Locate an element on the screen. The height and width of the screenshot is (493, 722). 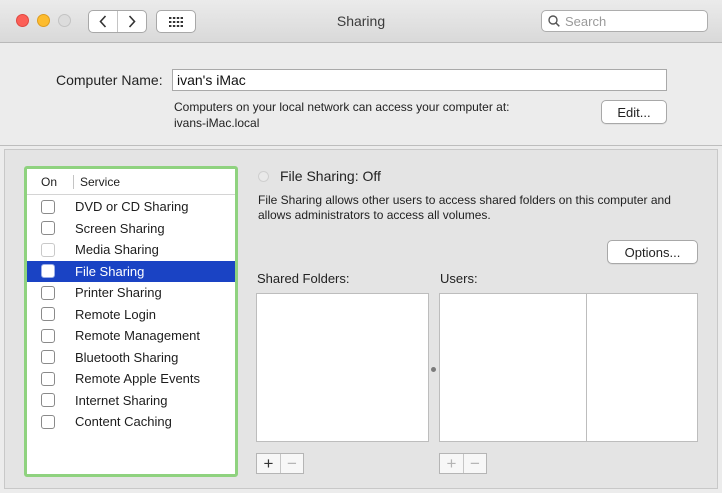
search-input is located at coordinates (630, 21).